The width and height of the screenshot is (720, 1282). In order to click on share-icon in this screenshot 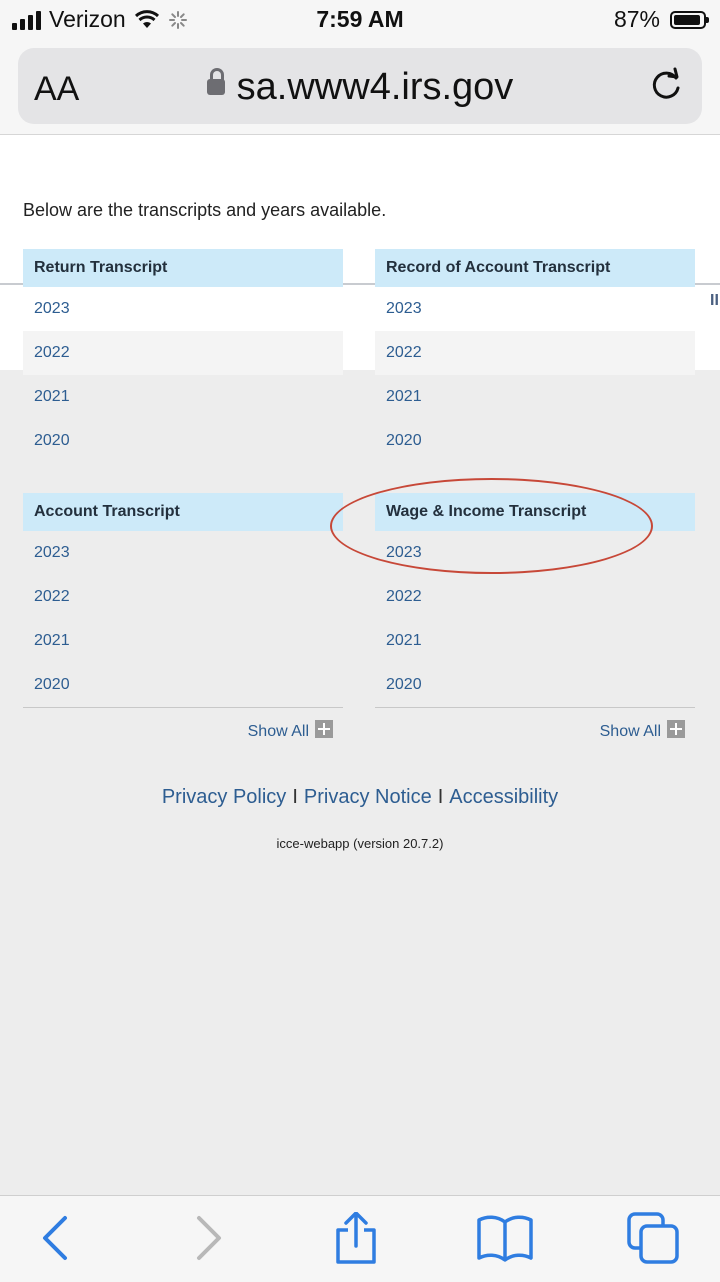, I will do `click(356, 1238)`.